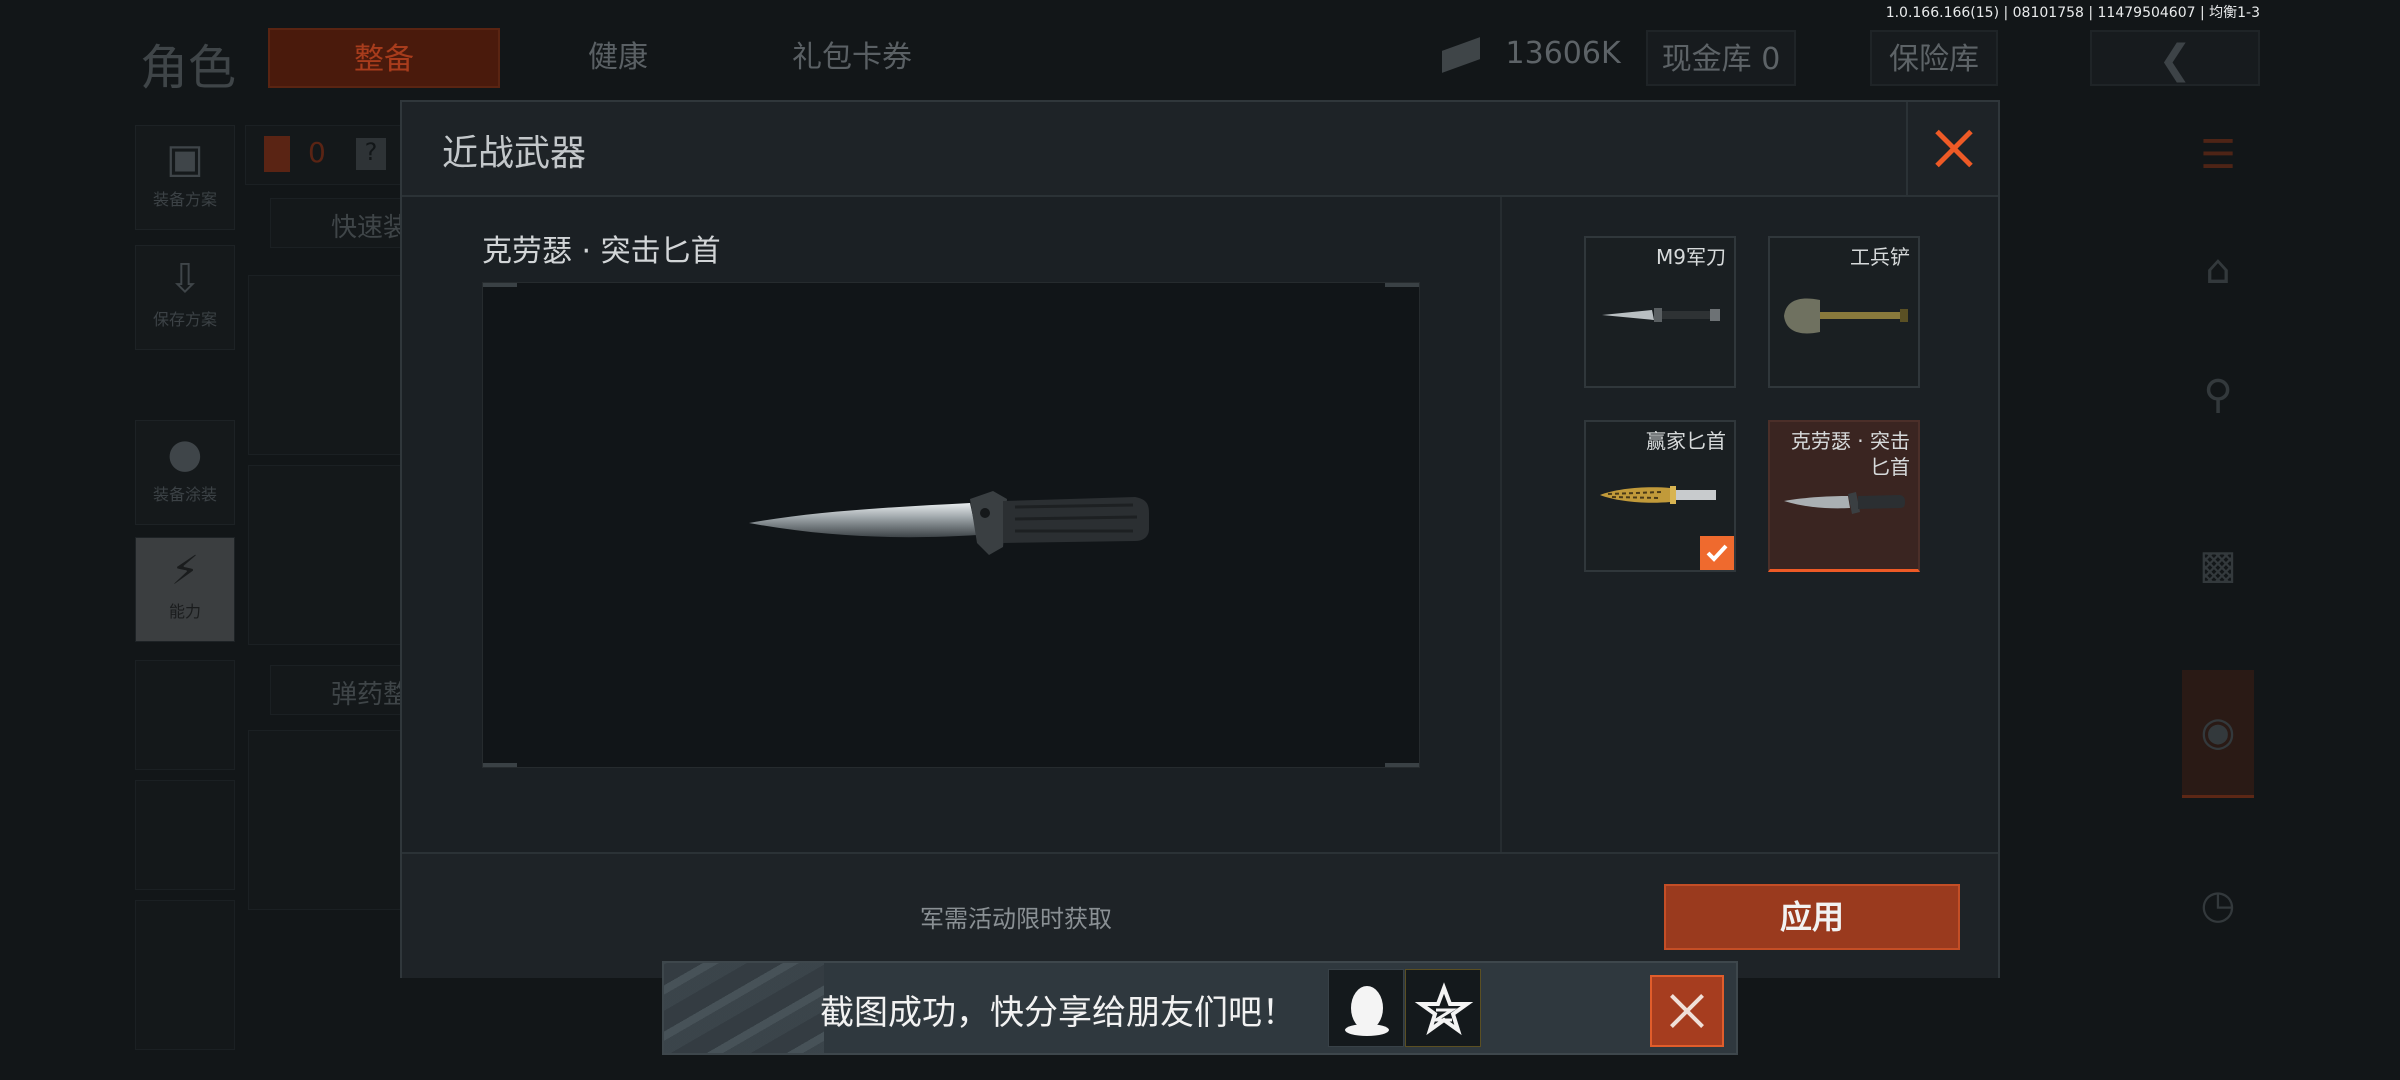 The image size is (2400, 1080). What do you see at coordinates (1058, 1013) in the screenshot?
I see `toast-message: 截图成功，快分享给朋友们吧！` at bounding box center [1058, 1013].